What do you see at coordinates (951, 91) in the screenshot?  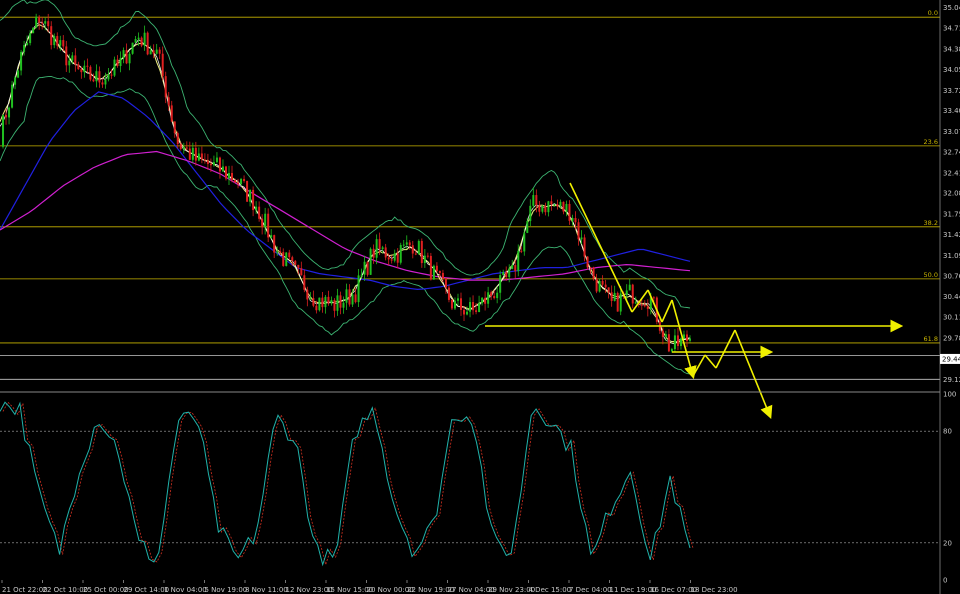 I see `price-tick-label: 33.725` at bounding box center [951, 91].